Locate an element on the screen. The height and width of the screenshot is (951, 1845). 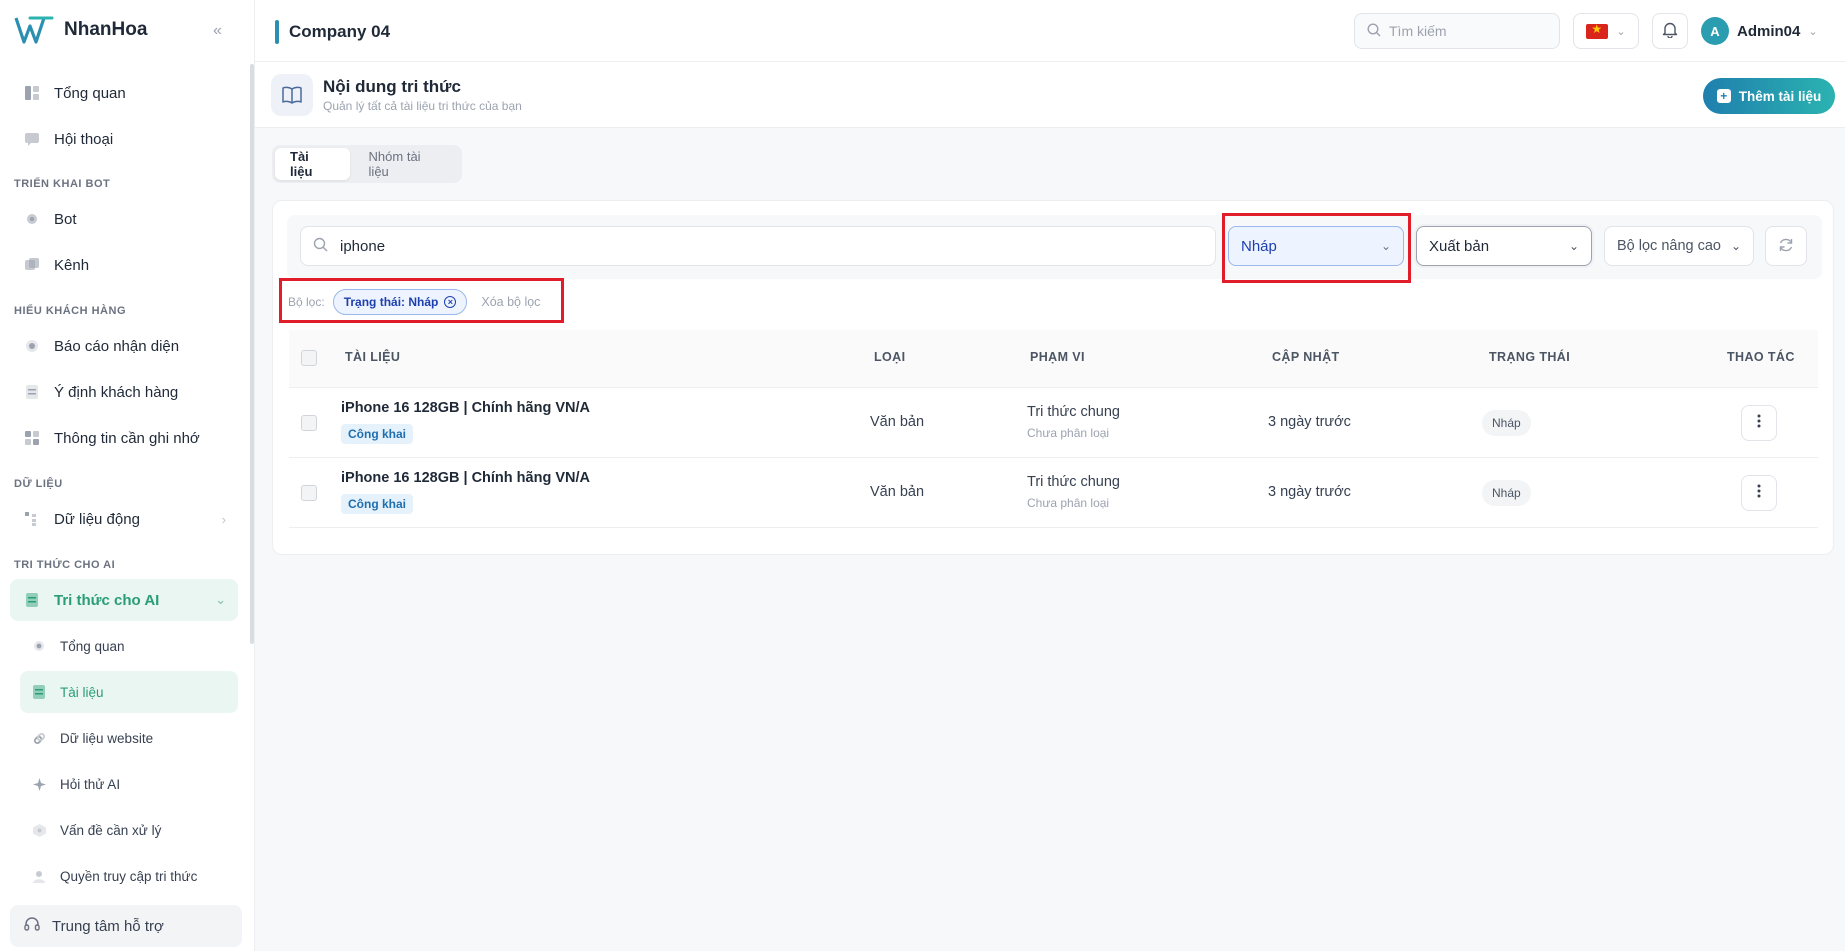
sidebar-item-overview: Tổng quan is located at coordinates (124, 93).